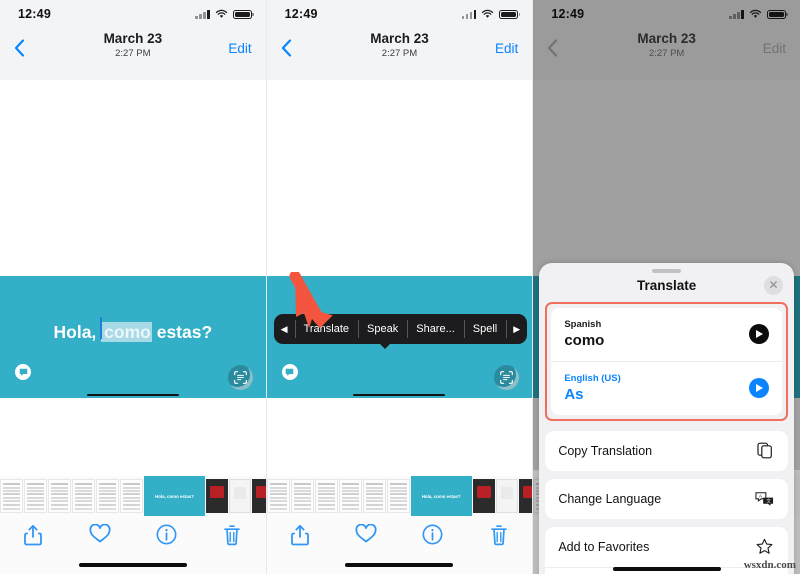 The width and height of the screenshot is (800, 574). Describe the element at coordinates (133, 74) in the screenshot. I see `nav-spacer` at that location.